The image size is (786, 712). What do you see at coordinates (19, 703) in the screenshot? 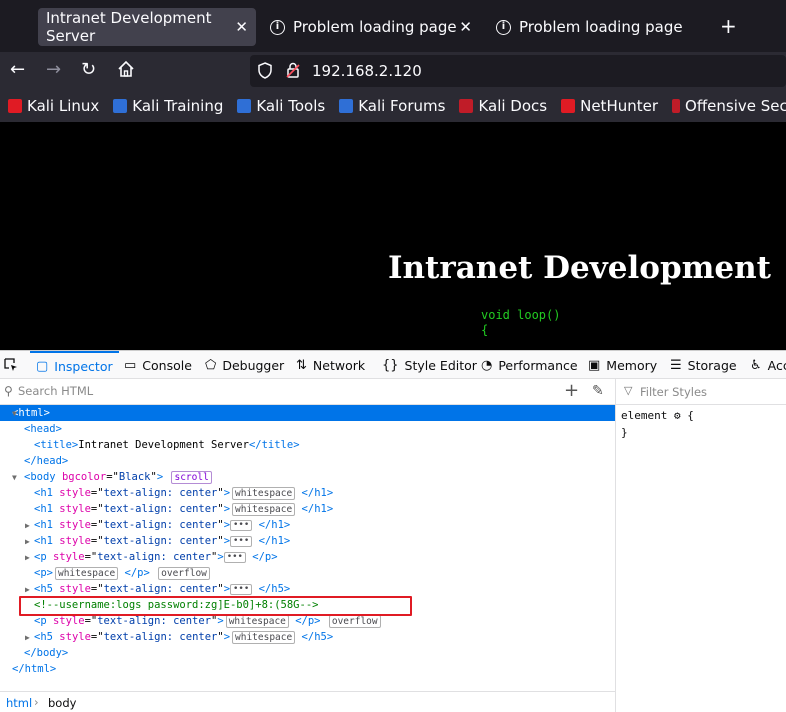
I see `breadcrumb-html: html` at bounding box center [19, 703].